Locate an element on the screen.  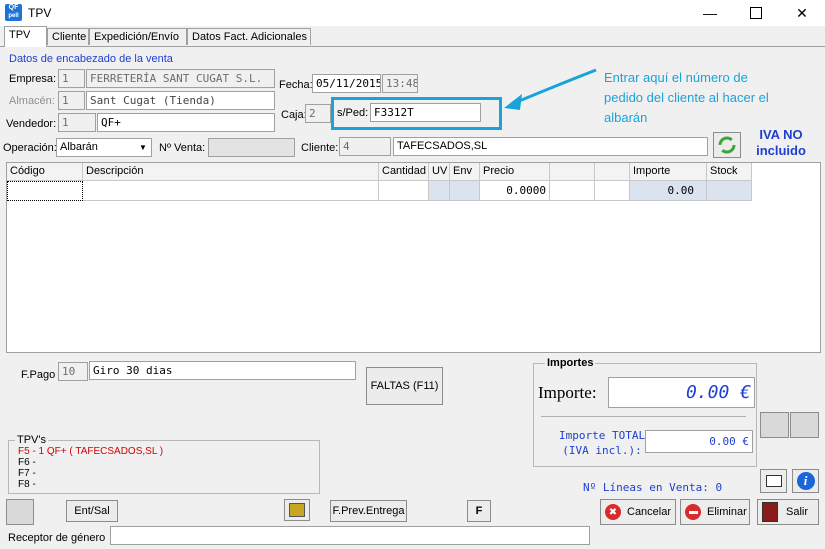
cash-register-icon is located at coordinates (297, 510).